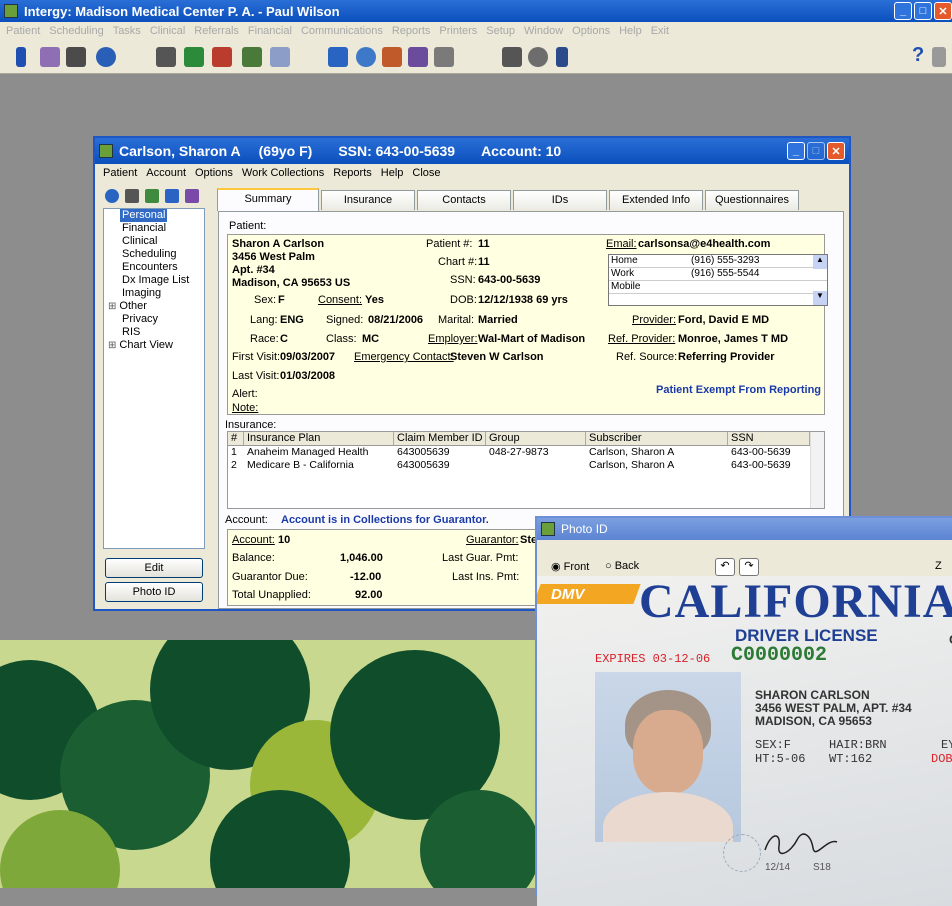  Describe the element at coordinates (76, 31) in the screenshot. I see `menu-scheduling: Scheduling` at that location.